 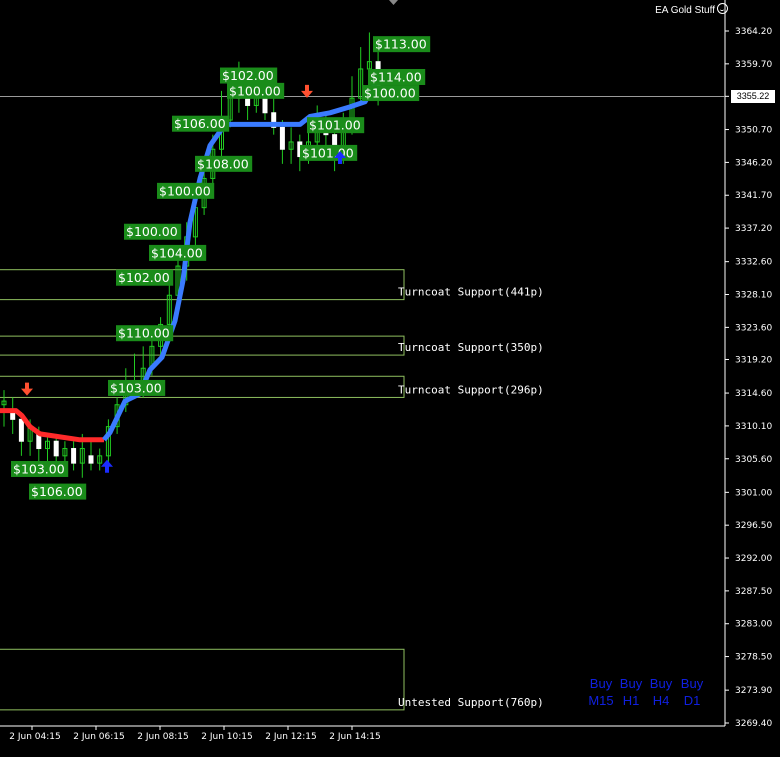 I want to click on support-zone-label: Untested Support(760p), so click(x=471, y=702).